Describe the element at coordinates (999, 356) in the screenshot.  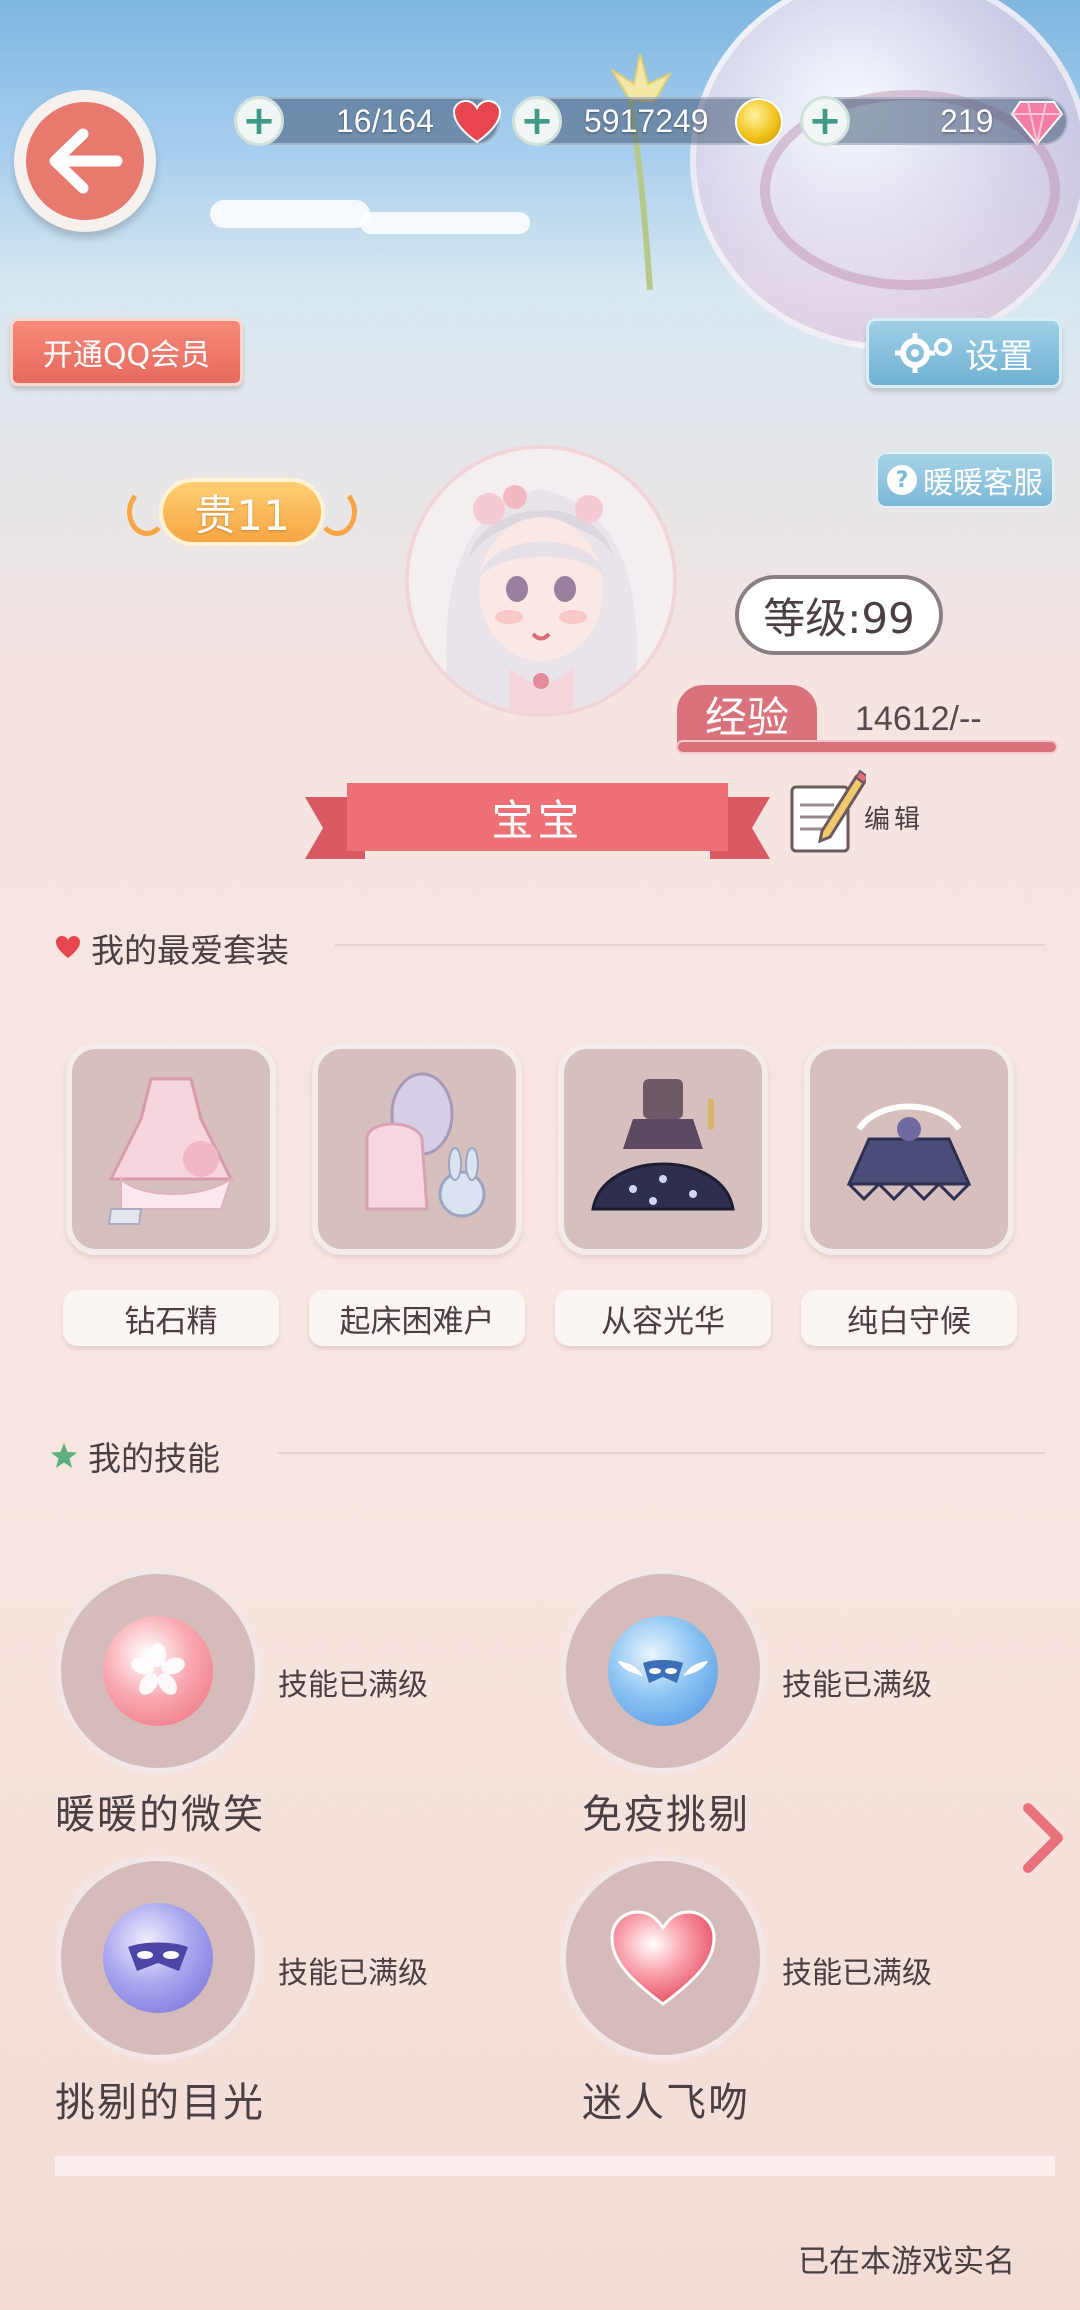
I see `settings-label: 设置` at that location.